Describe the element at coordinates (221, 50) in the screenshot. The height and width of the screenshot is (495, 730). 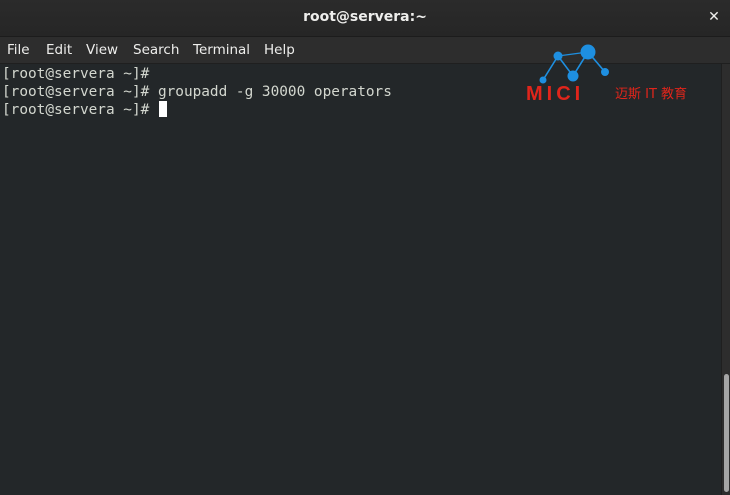
I see `menu-terminal: Terminal` at that location.